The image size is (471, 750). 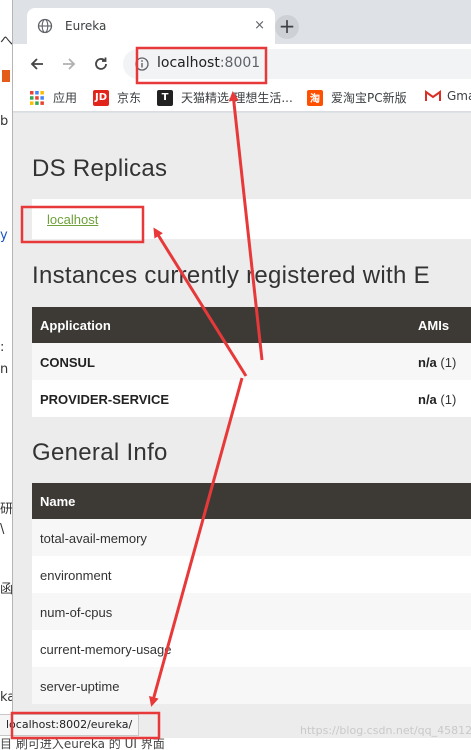 What do you see at coordinates (231, 275) in the screenshot?
I see `instances-title: Instances currently registered with E` at bounding box center [231, 275].